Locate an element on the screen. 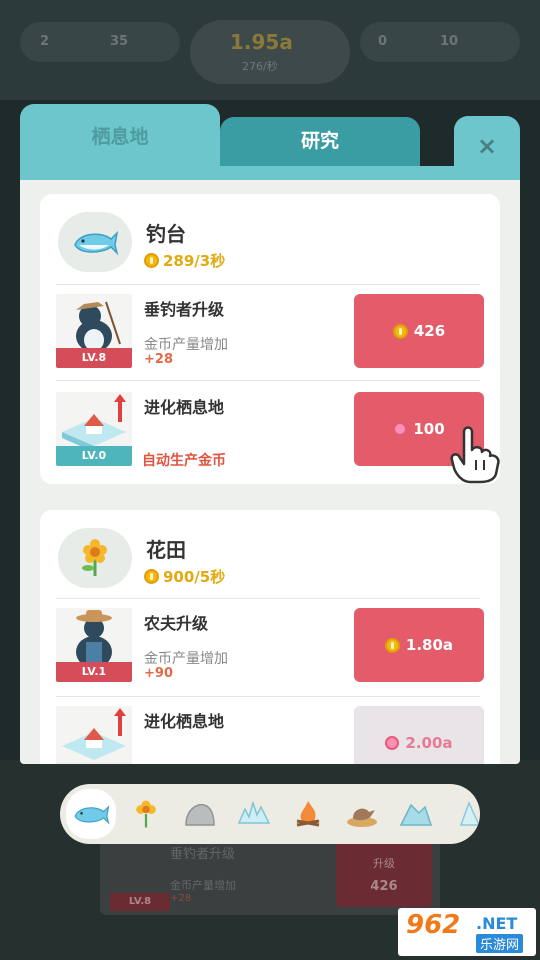 This screenshot has width=540, height=960. hud-value: 0 is located at coordinates (383, 41).